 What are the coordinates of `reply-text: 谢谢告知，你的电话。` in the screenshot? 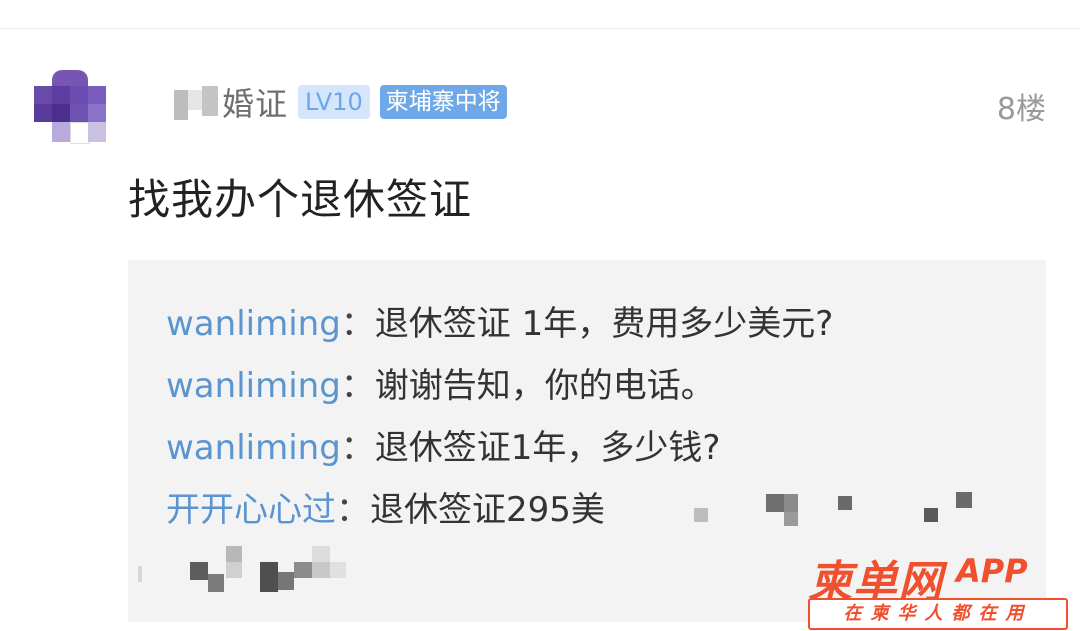 It's located at (544, 386).